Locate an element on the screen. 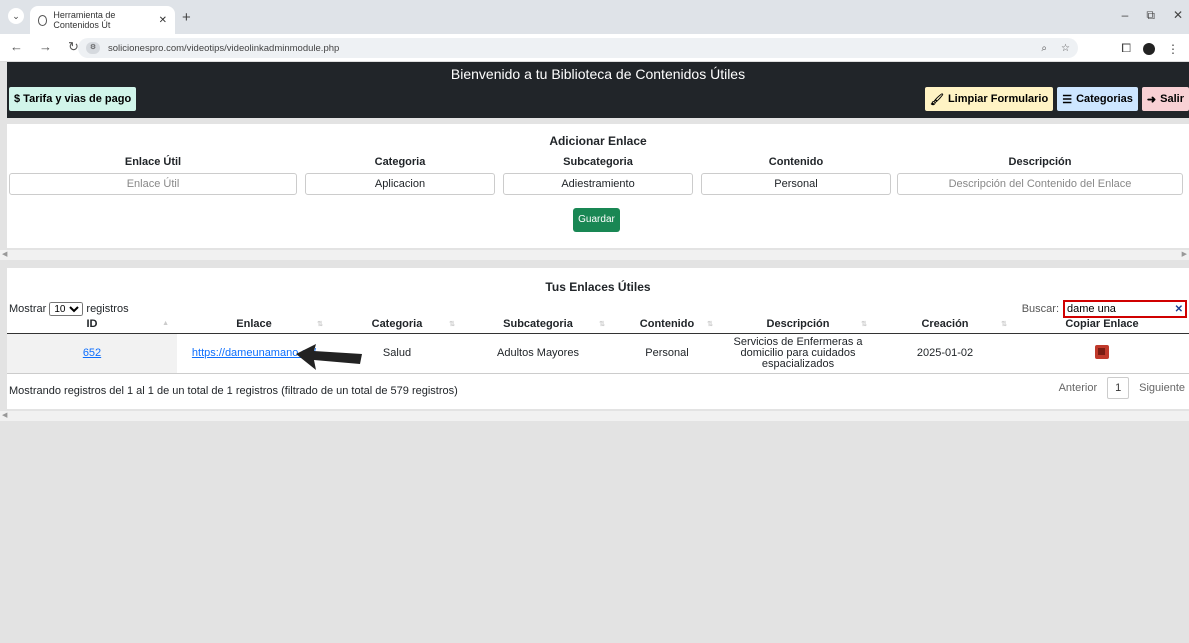 This screenshot has width=1189, height=643. copy-icon is located at coordinates (1102, 351).